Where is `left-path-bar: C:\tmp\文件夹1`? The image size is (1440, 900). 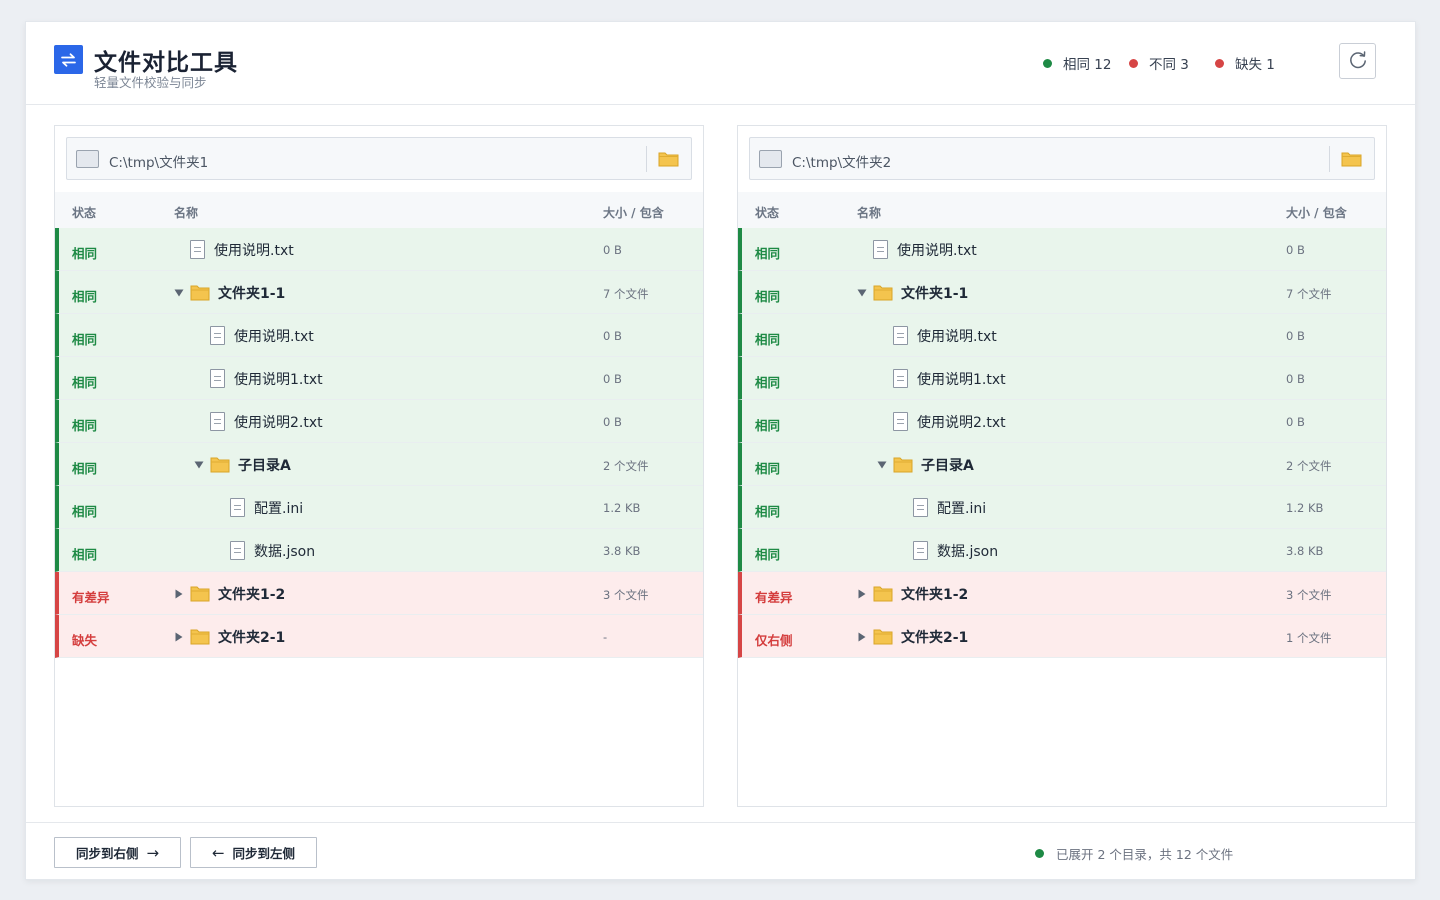 left-path-bar: C:\tmp\文件夹1 is located at coordinates (379, 158).